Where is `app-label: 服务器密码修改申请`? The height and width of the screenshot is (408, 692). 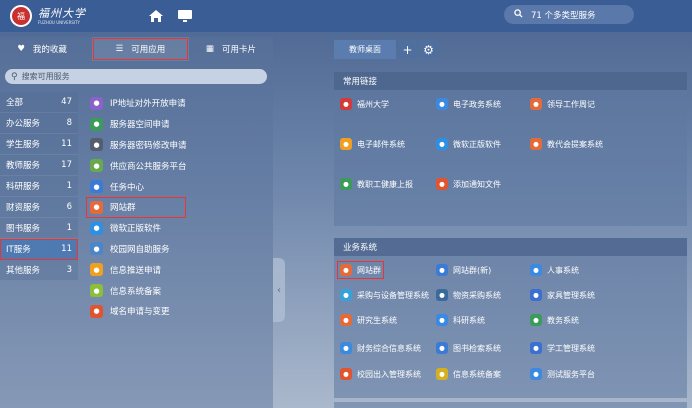
app-label: 服务器密码修改申请 is located at coordinates (148, 145).